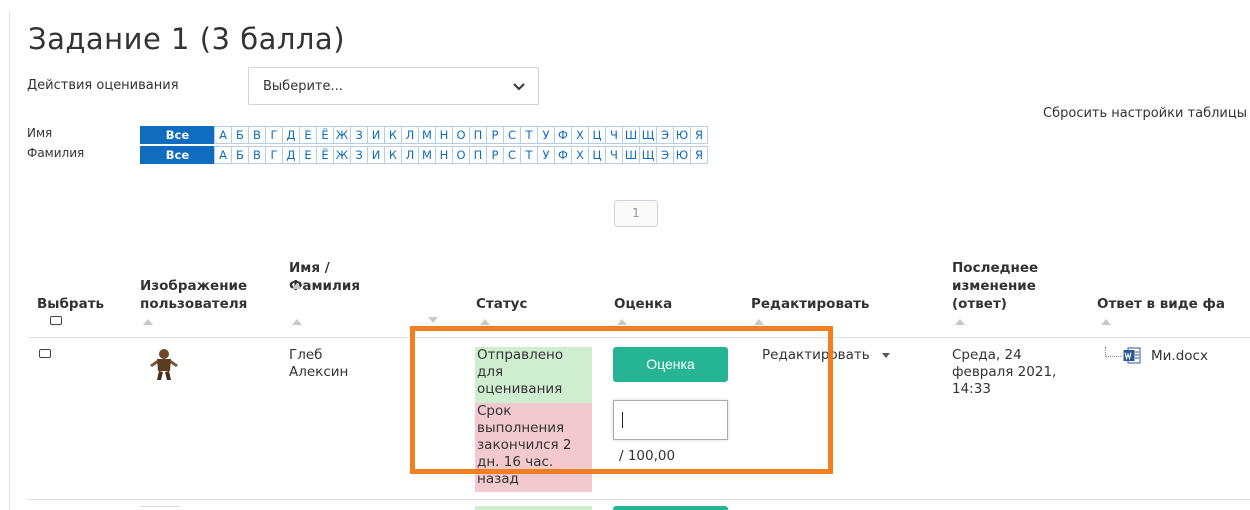 The width and height of the screenshot is (1250, 510). Describe the element at coordinates (240, 155) in the screenshot. I see `last-initial-letter: Б` at that location.